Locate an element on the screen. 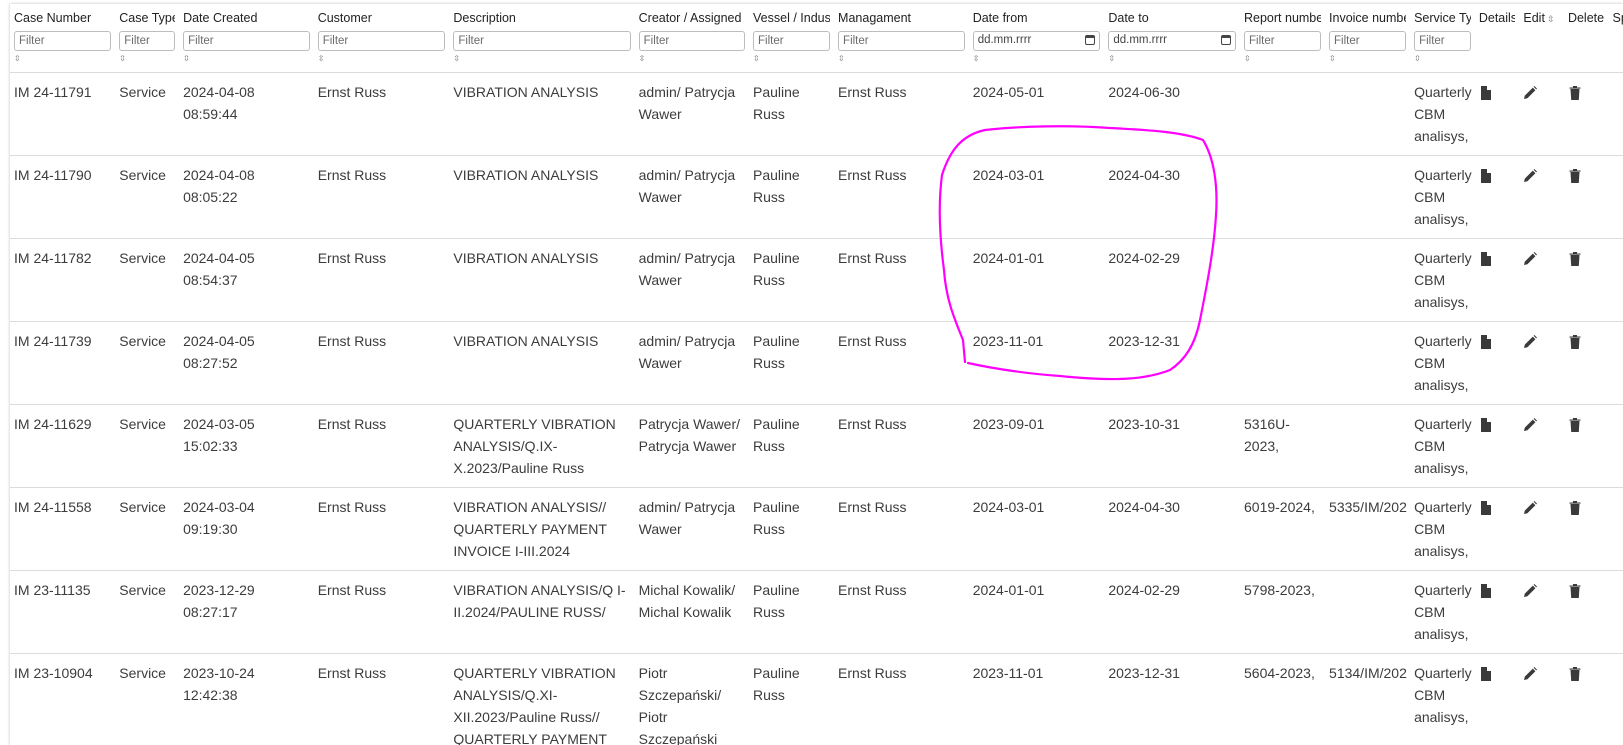  filter-input-vessel-indust is located at coordinates (792, 41).